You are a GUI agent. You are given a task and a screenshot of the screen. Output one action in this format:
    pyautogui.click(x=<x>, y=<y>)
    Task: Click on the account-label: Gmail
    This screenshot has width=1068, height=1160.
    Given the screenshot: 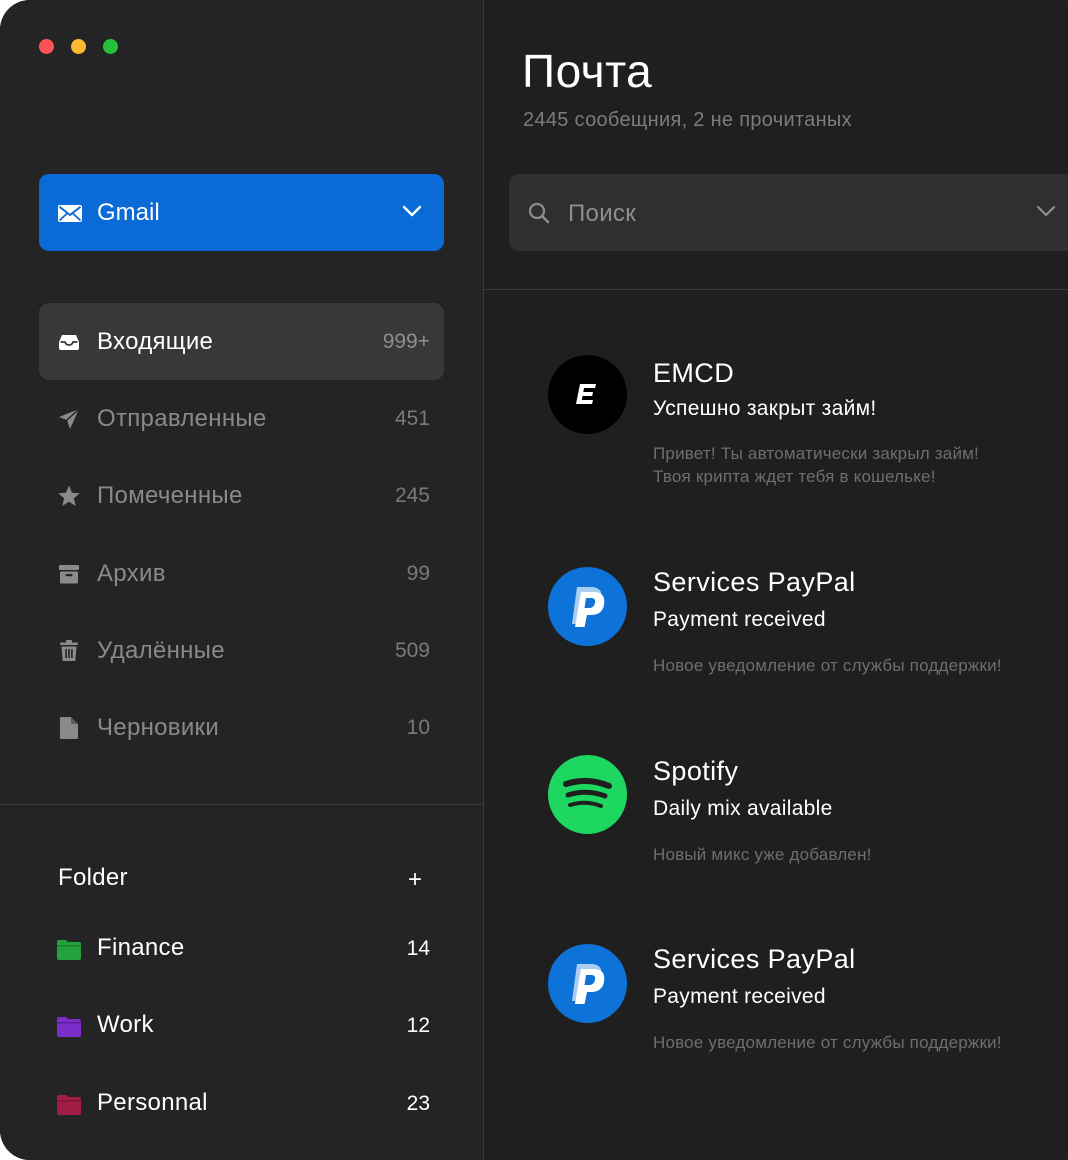 What is the action you would take?
    pyautogui.click(x=128, y=212)
    